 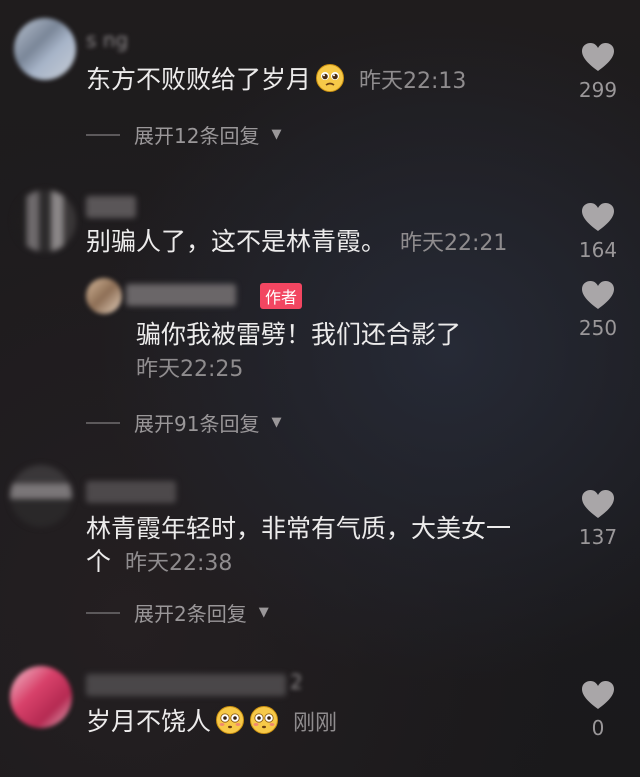 I want to click on username-suffix: 2, so click(x=296, y=682).